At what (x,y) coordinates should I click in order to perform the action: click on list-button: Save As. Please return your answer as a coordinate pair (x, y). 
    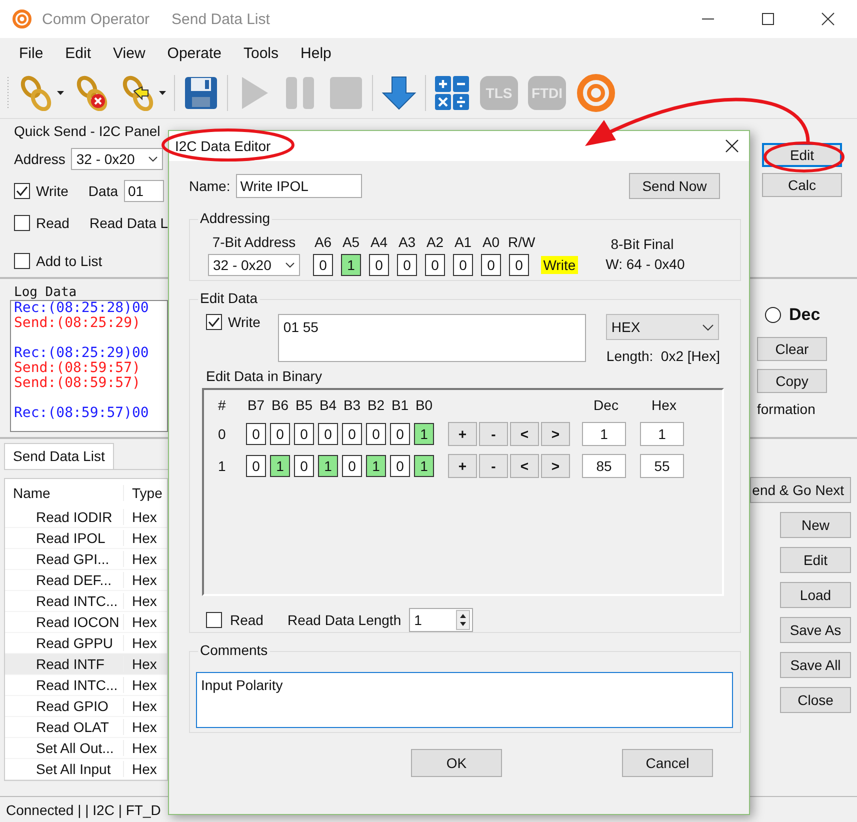
    Looking at the image, I should click on (815, 630).